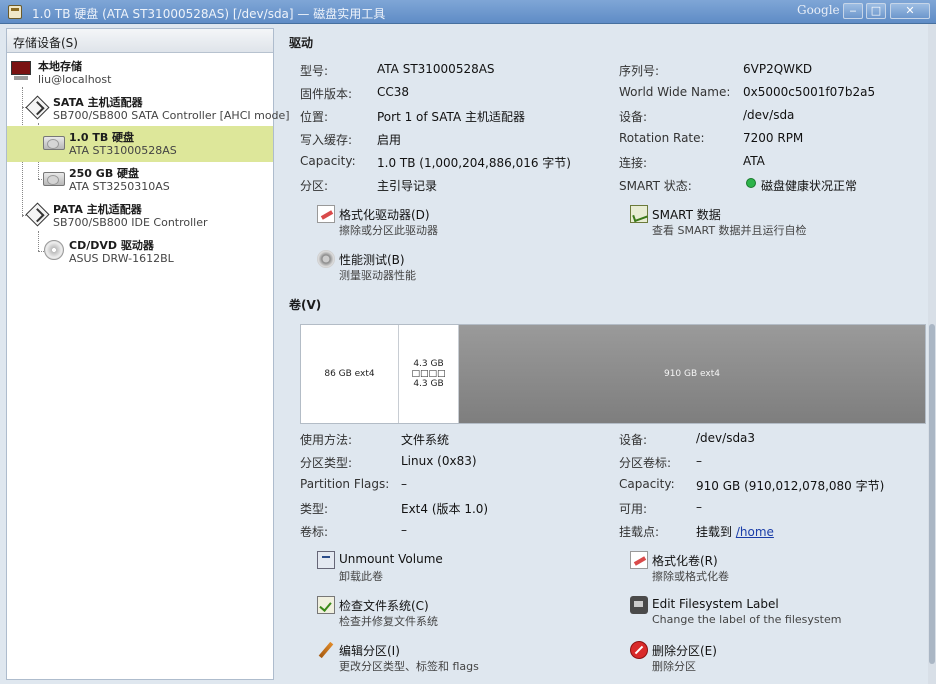 The height and width of the screenshot is (684, 936). What do you see at coordinates (633, 117) in the screenshot?
I see `device-label: 设备:` at bounding box center [633, 117].